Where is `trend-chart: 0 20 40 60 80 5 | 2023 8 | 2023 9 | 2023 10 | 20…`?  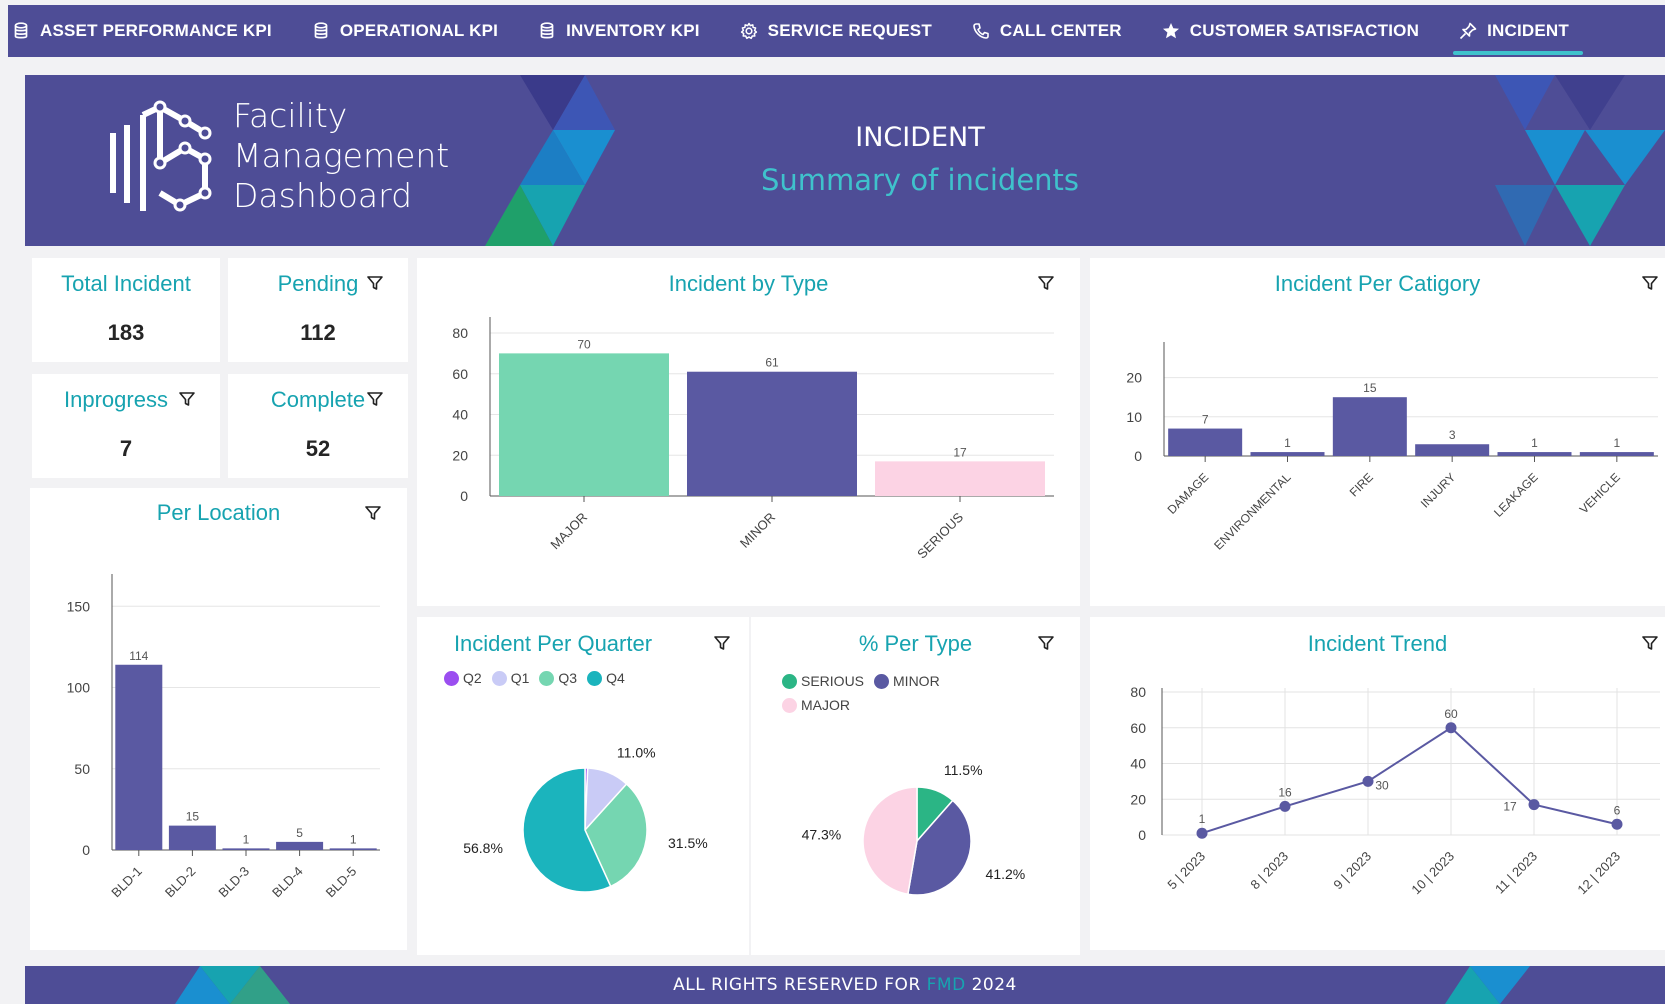 trend-chart: 0 20 40 60 80 5 | 2023 8 | 2023 9 | 2023 10 | 20… is located at coordinates (1395, 791).